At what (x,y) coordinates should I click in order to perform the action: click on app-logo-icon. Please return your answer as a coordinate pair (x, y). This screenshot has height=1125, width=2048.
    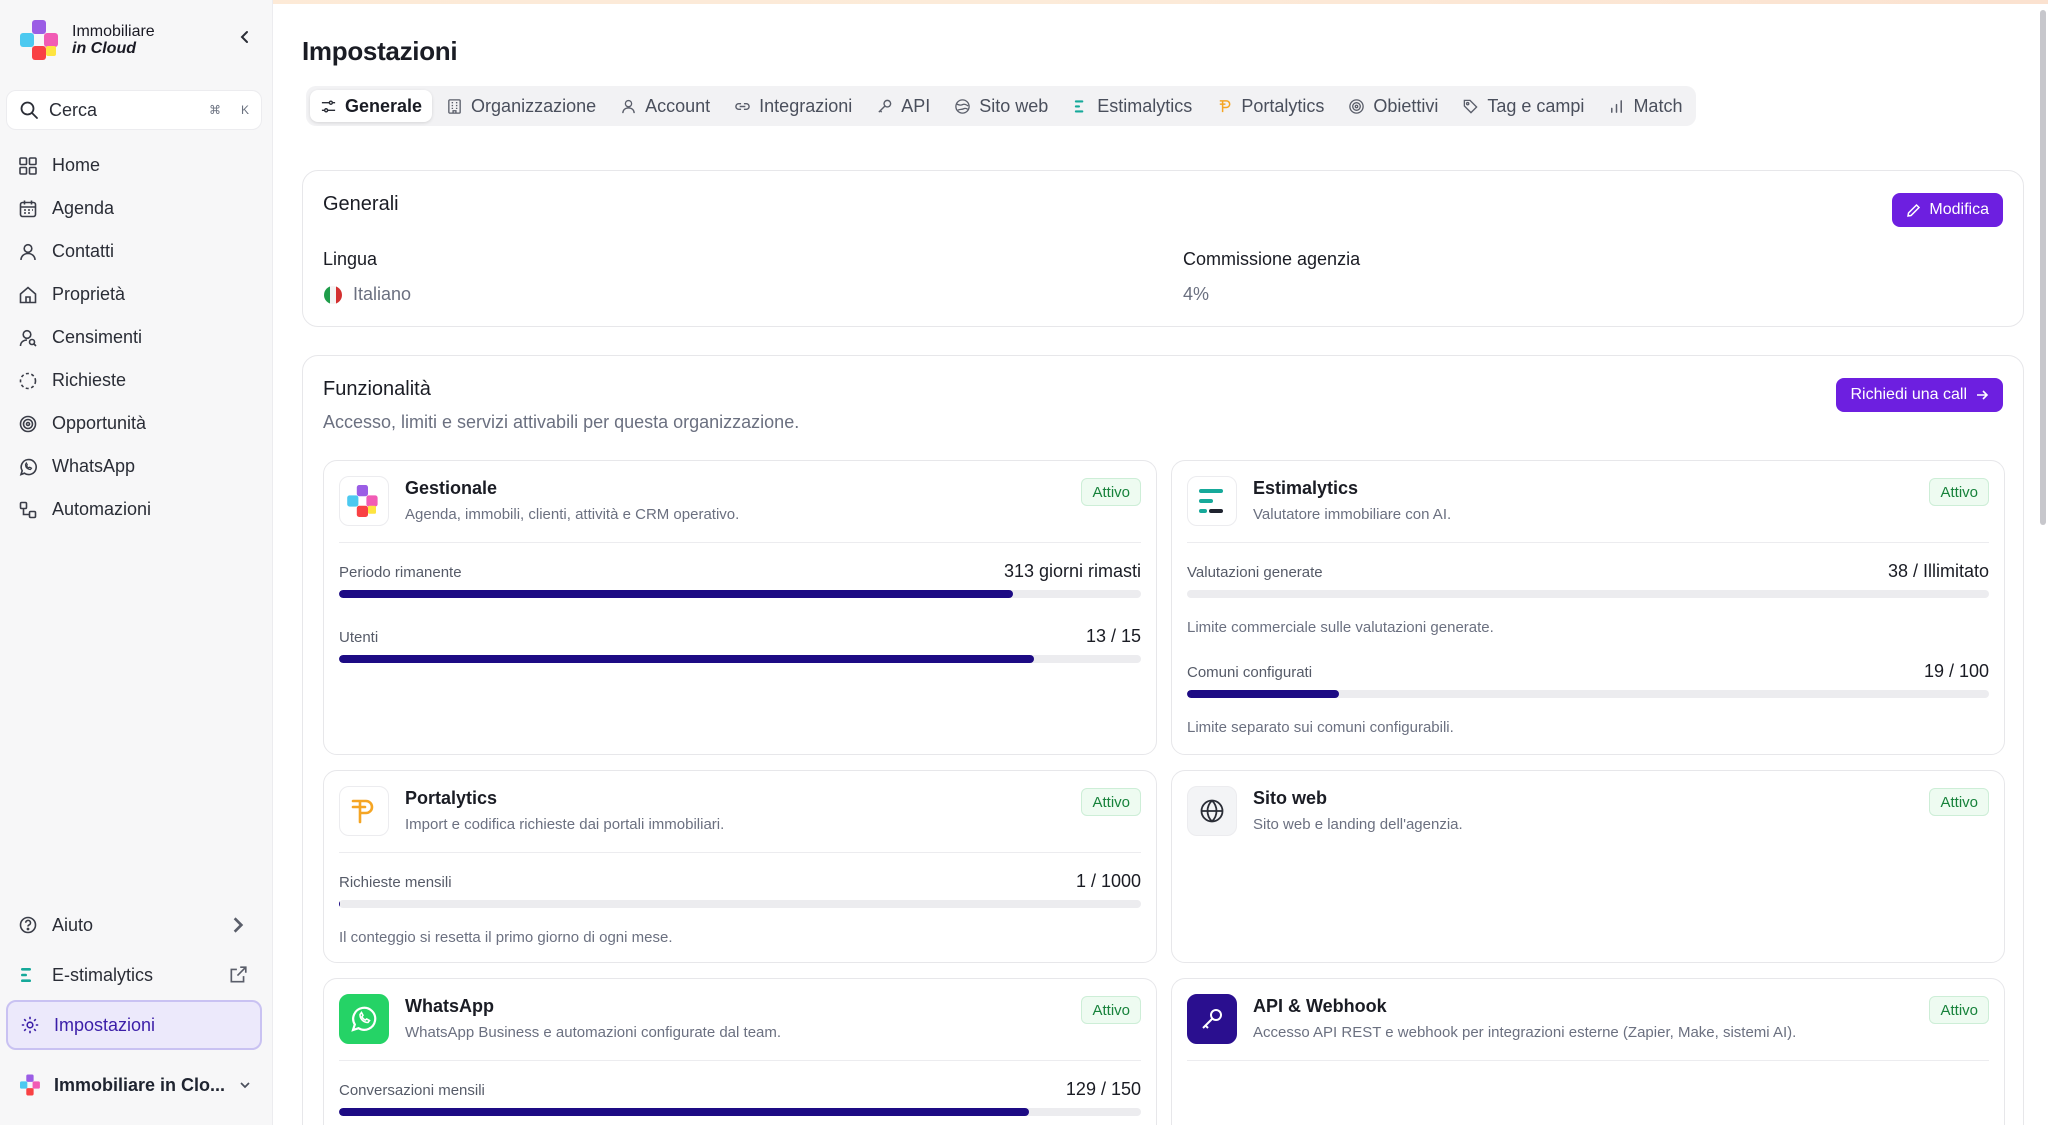
    Looking at the image, I should click on (39, 40).